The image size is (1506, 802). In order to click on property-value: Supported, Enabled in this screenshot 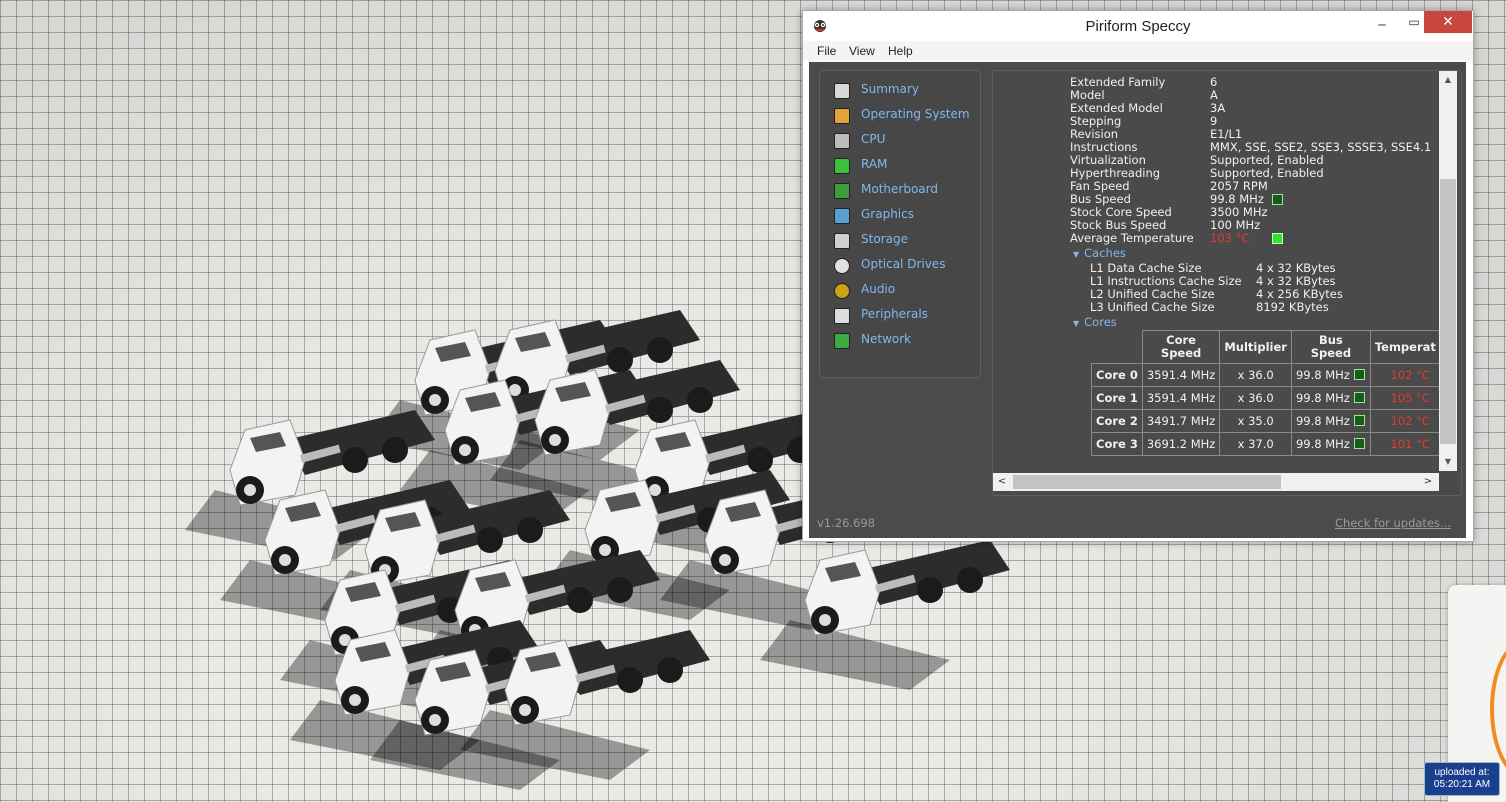, I will do `click(1267, 173)`.